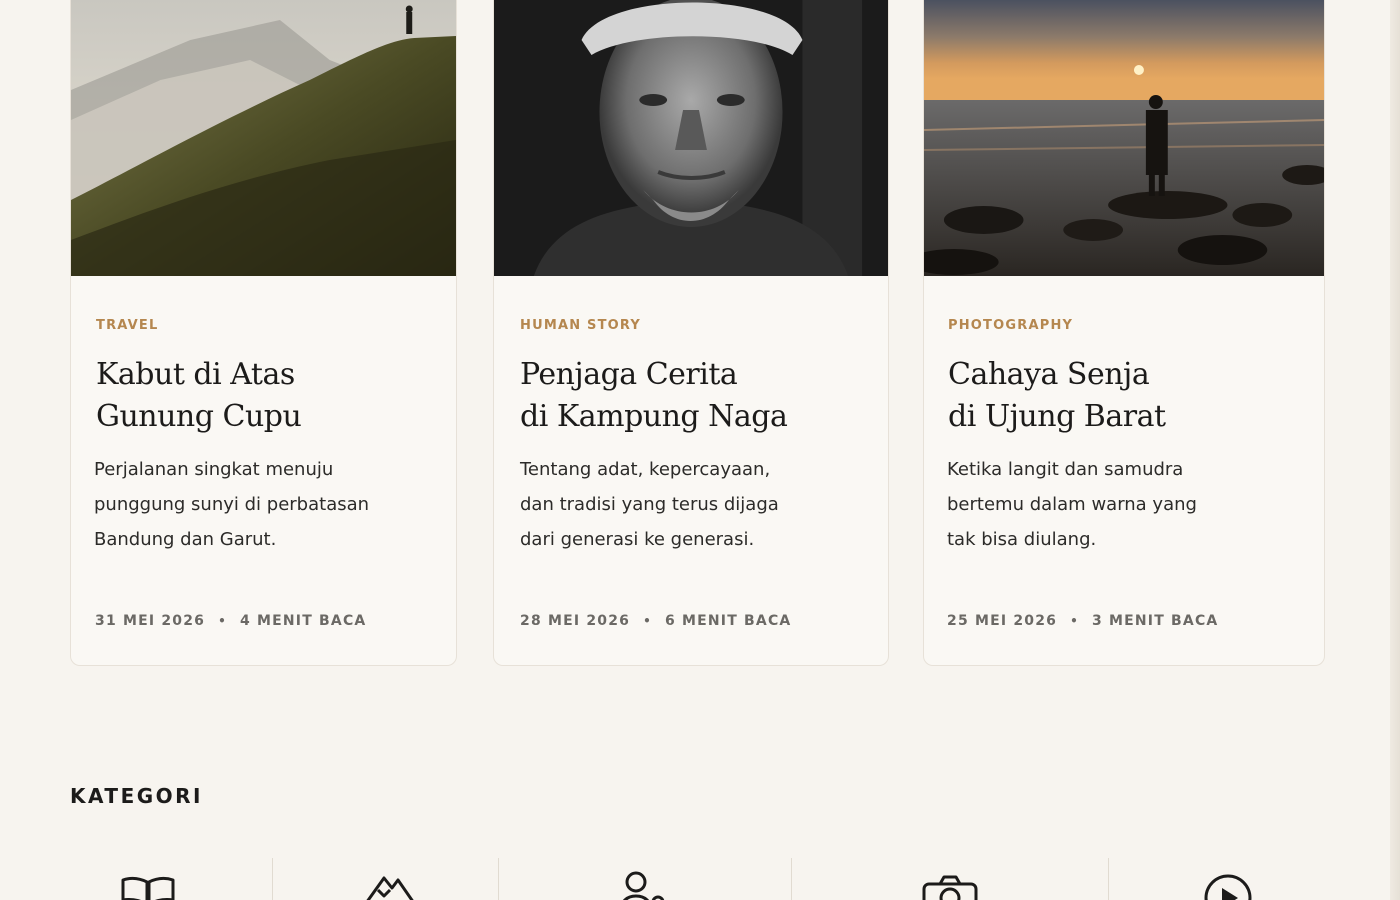 The image size is (1400, 900). I want to click on article-meta: 25 MEI 2026 • 3 MENIT BACA, so click(1082, 621).